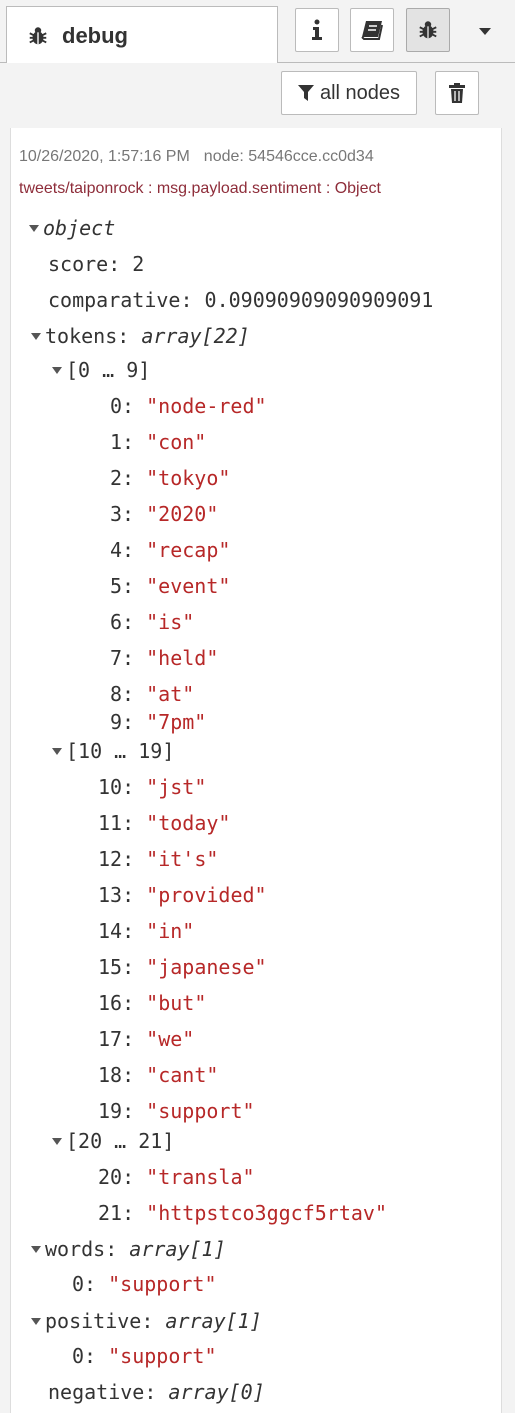 The image size is (515, 1413). What do you see at coordinates (170, 1039) in the screenshot?
I see `string-value: "we"` at bounding box center [170, 1039].